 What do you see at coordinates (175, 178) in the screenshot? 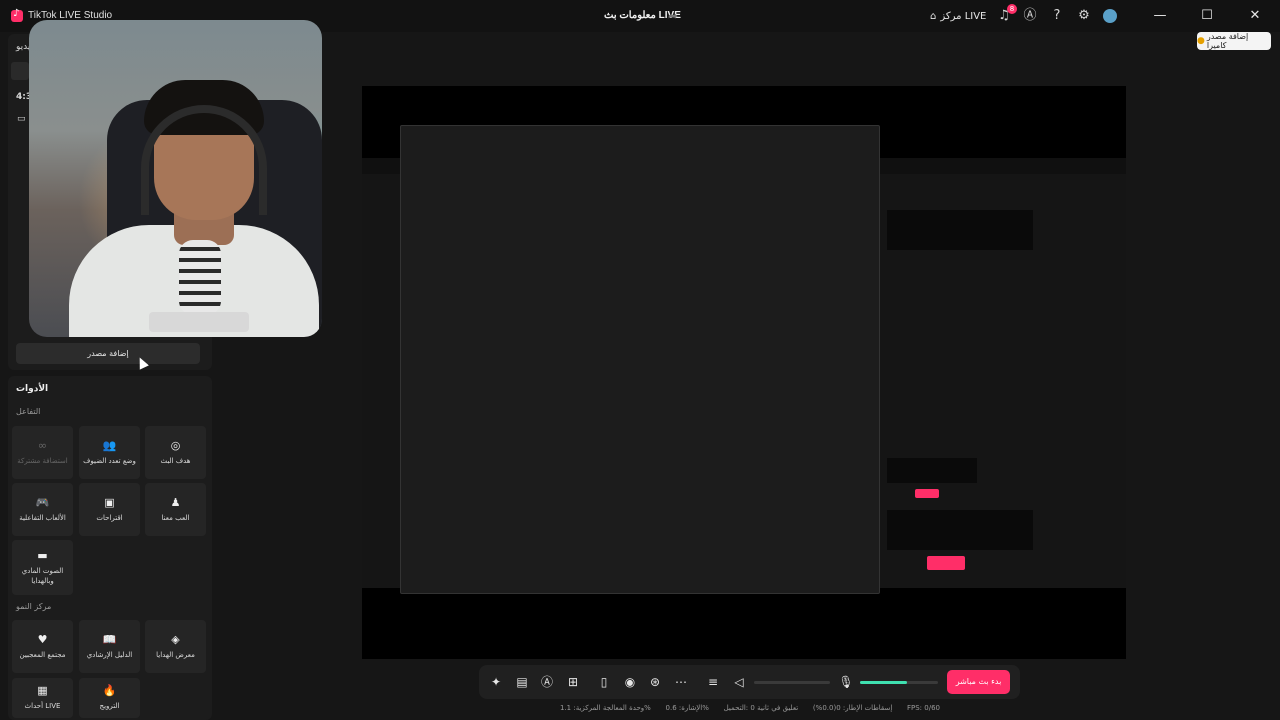
I see `camera-overlay` at bounding box center [175, 178].